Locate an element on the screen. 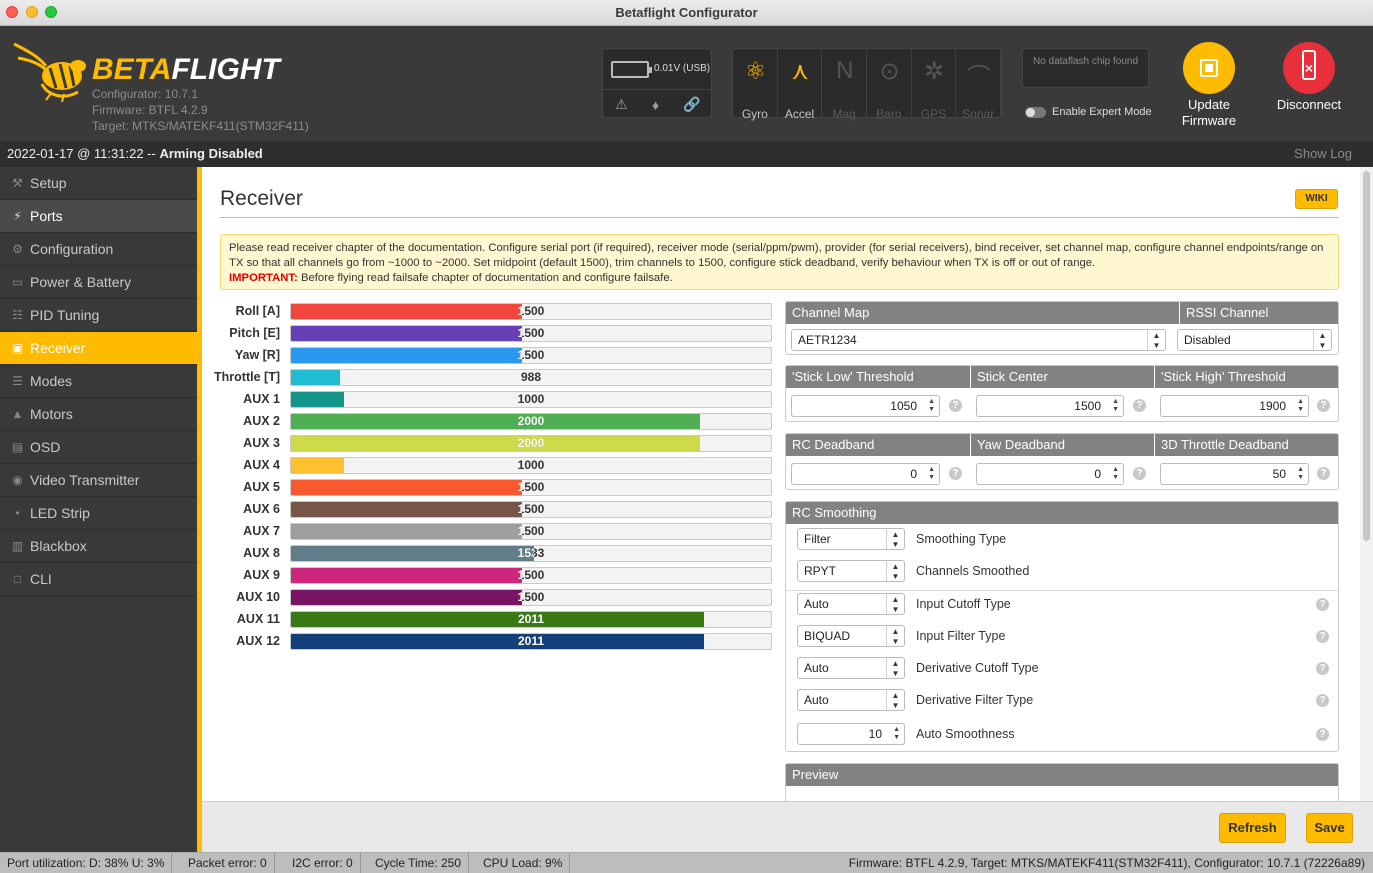 The width and height of the screenshot is (1373, 873). smoothing-select-derivative-filter-type: Auto ▲ ▼ is located at coordinates (851, 700).